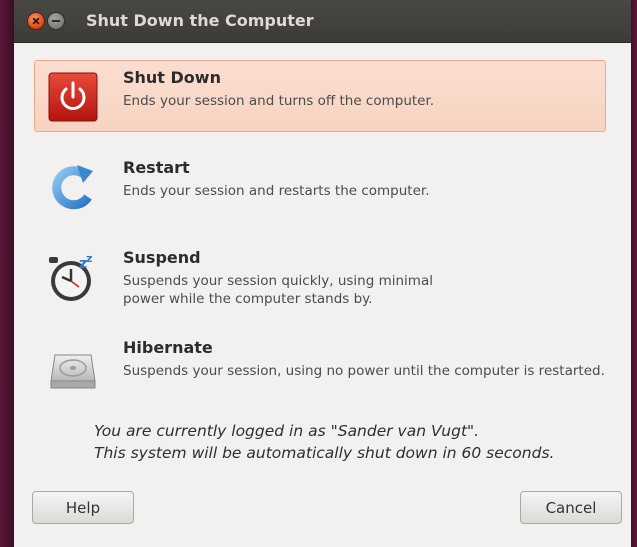 The height and width of the screenshot is (547, 637). Describe the element at coordinates (89, 258) in the screenshot. I see `svg-text: z` at that location.